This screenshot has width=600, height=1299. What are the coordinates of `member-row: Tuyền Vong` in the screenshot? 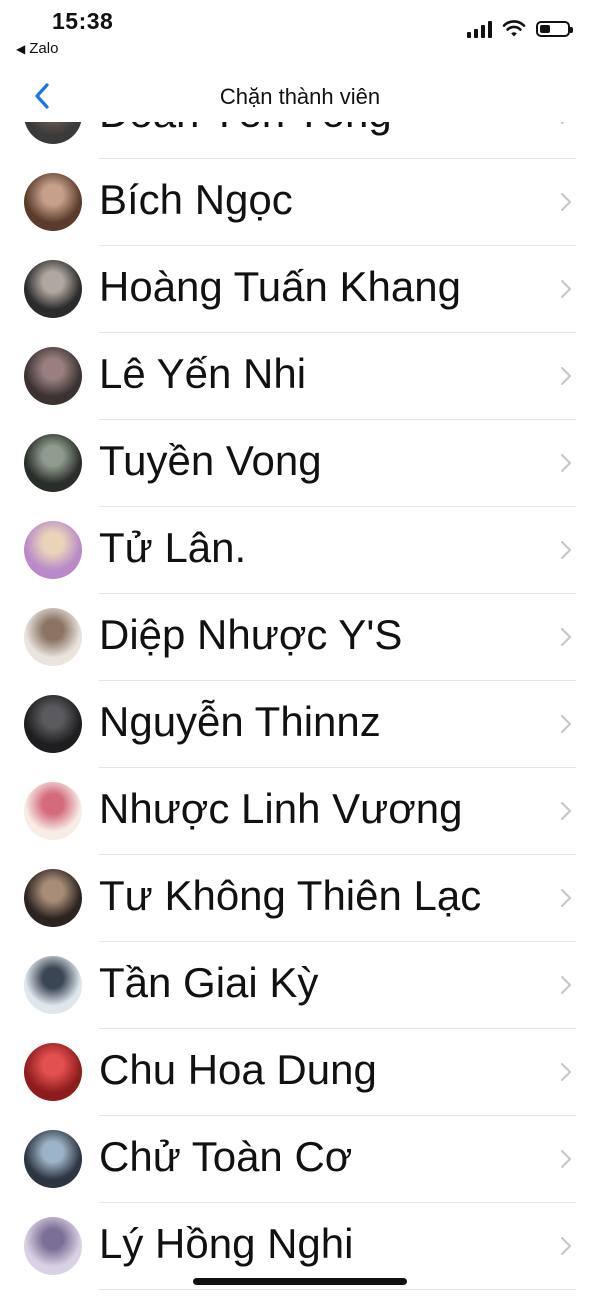 It's located at (300, 463).